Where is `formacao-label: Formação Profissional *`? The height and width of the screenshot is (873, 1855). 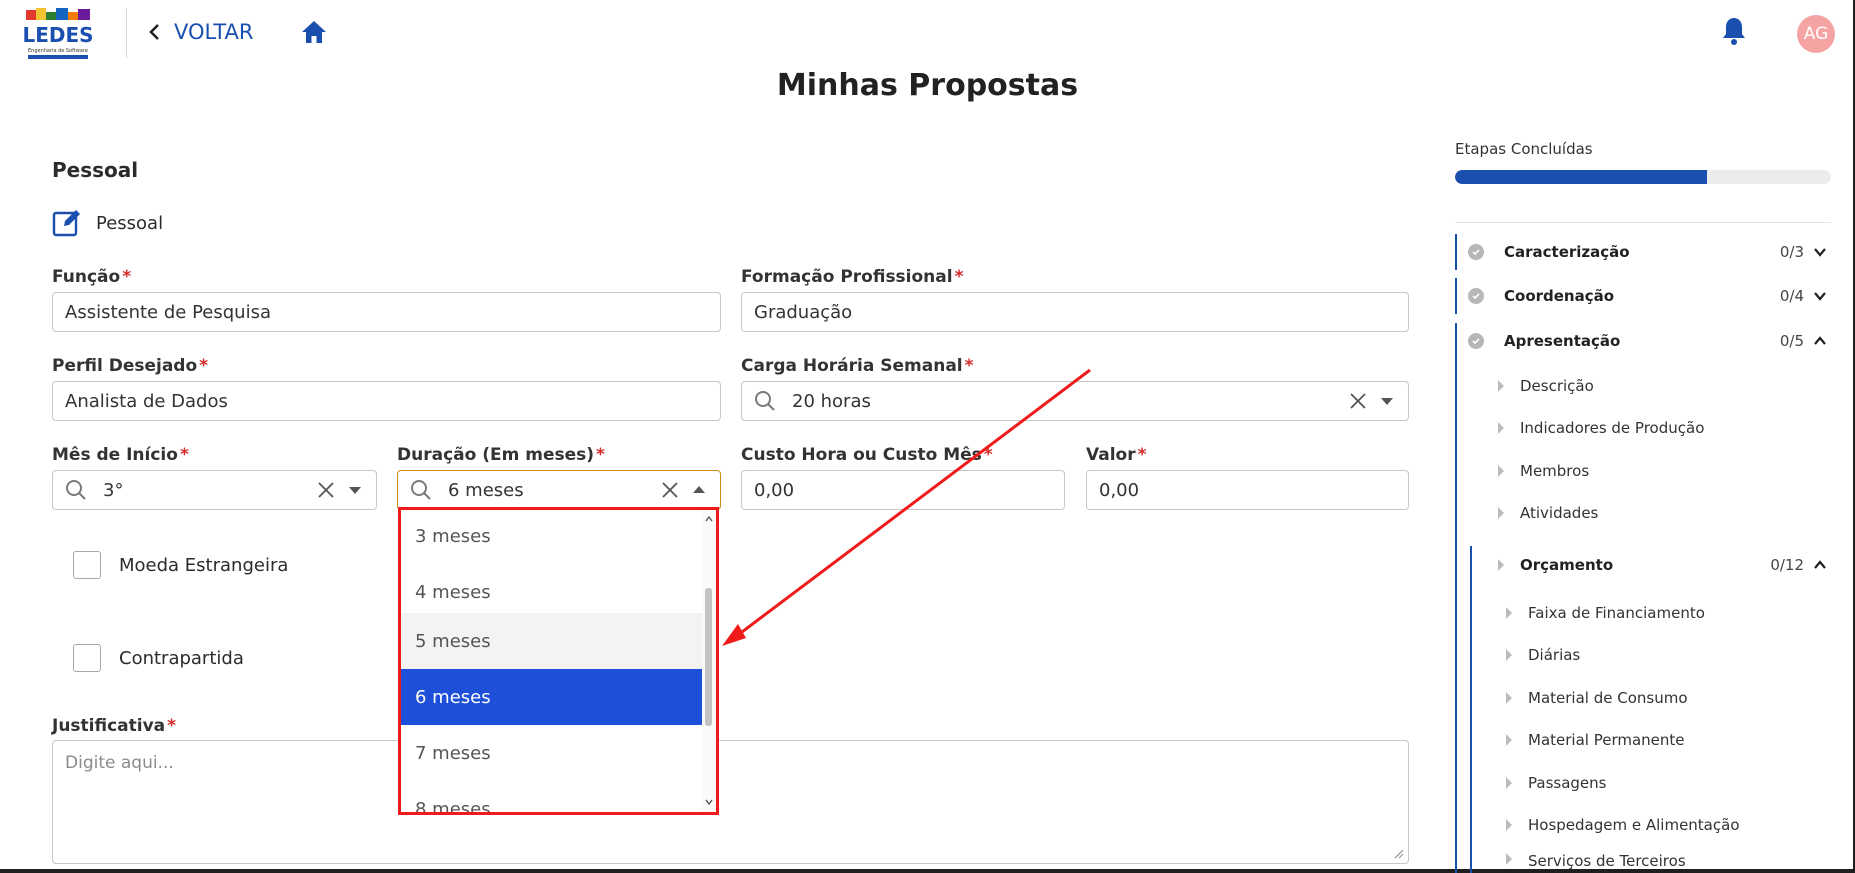
formacao-label: Formação Profissional * is located at coordinates (852, 277).